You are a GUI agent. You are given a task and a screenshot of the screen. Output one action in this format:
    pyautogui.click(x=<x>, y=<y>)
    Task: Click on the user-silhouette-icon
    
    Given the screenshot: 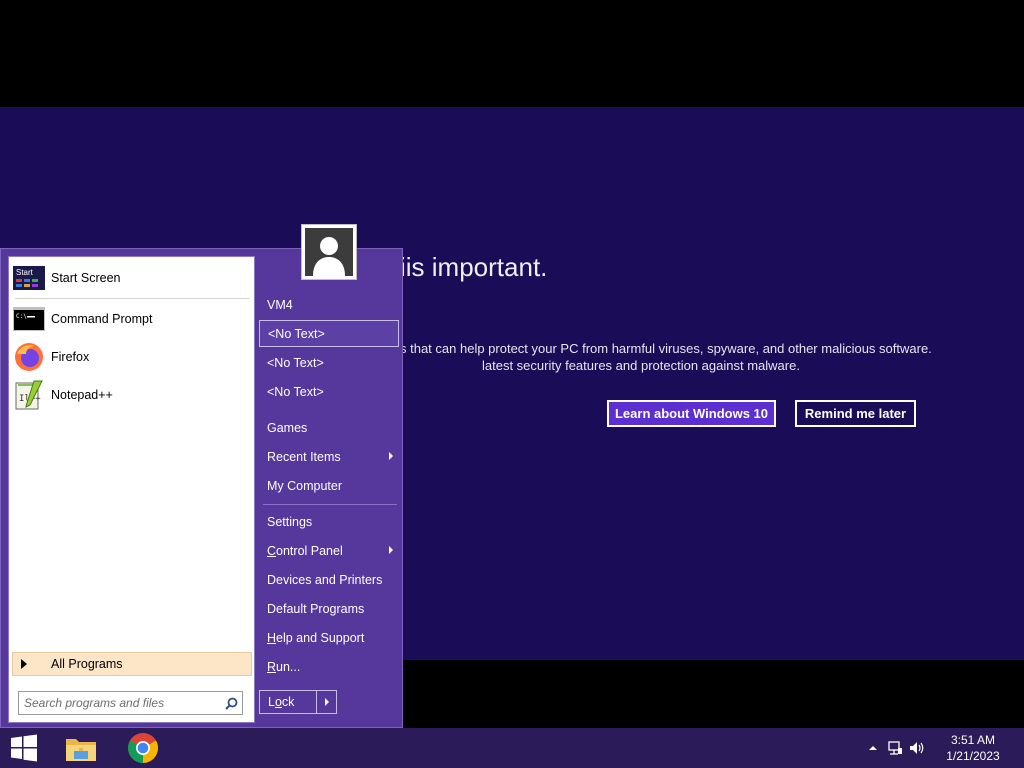 What is the action you would take?
    pyautogui.click(x=329, y=252)
    